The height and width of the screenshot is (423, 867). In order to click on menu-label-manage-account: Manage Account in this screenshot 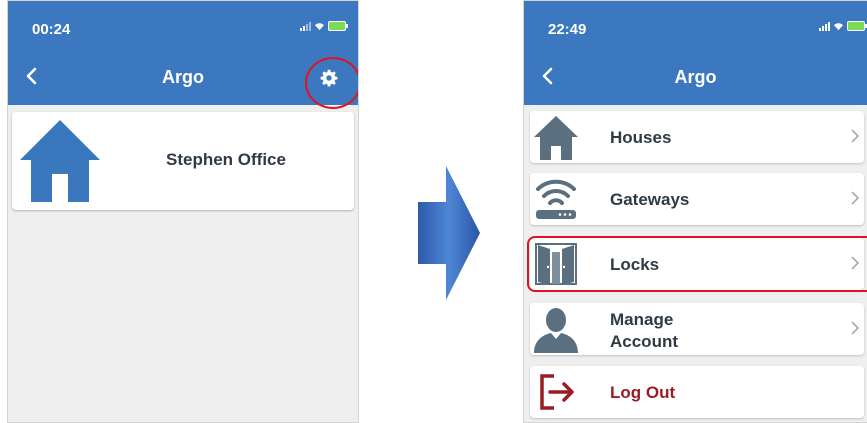, I will do `click(644, 330)`.